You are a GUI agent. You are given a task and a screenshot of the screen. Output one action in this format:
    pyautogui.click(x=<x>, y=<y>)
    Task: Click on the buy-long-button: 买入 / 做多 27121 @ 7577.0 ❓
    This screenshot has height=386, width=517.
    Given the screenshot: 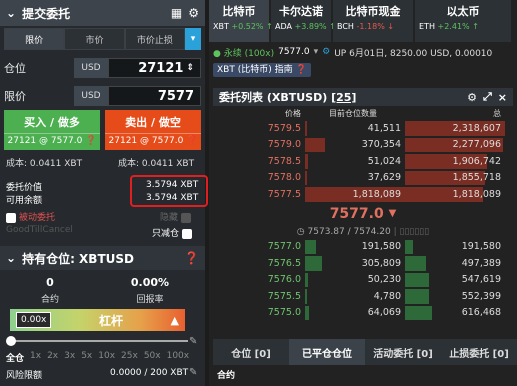 What is the action you would take?
    pyautogui.click(x=52, y=130)
    